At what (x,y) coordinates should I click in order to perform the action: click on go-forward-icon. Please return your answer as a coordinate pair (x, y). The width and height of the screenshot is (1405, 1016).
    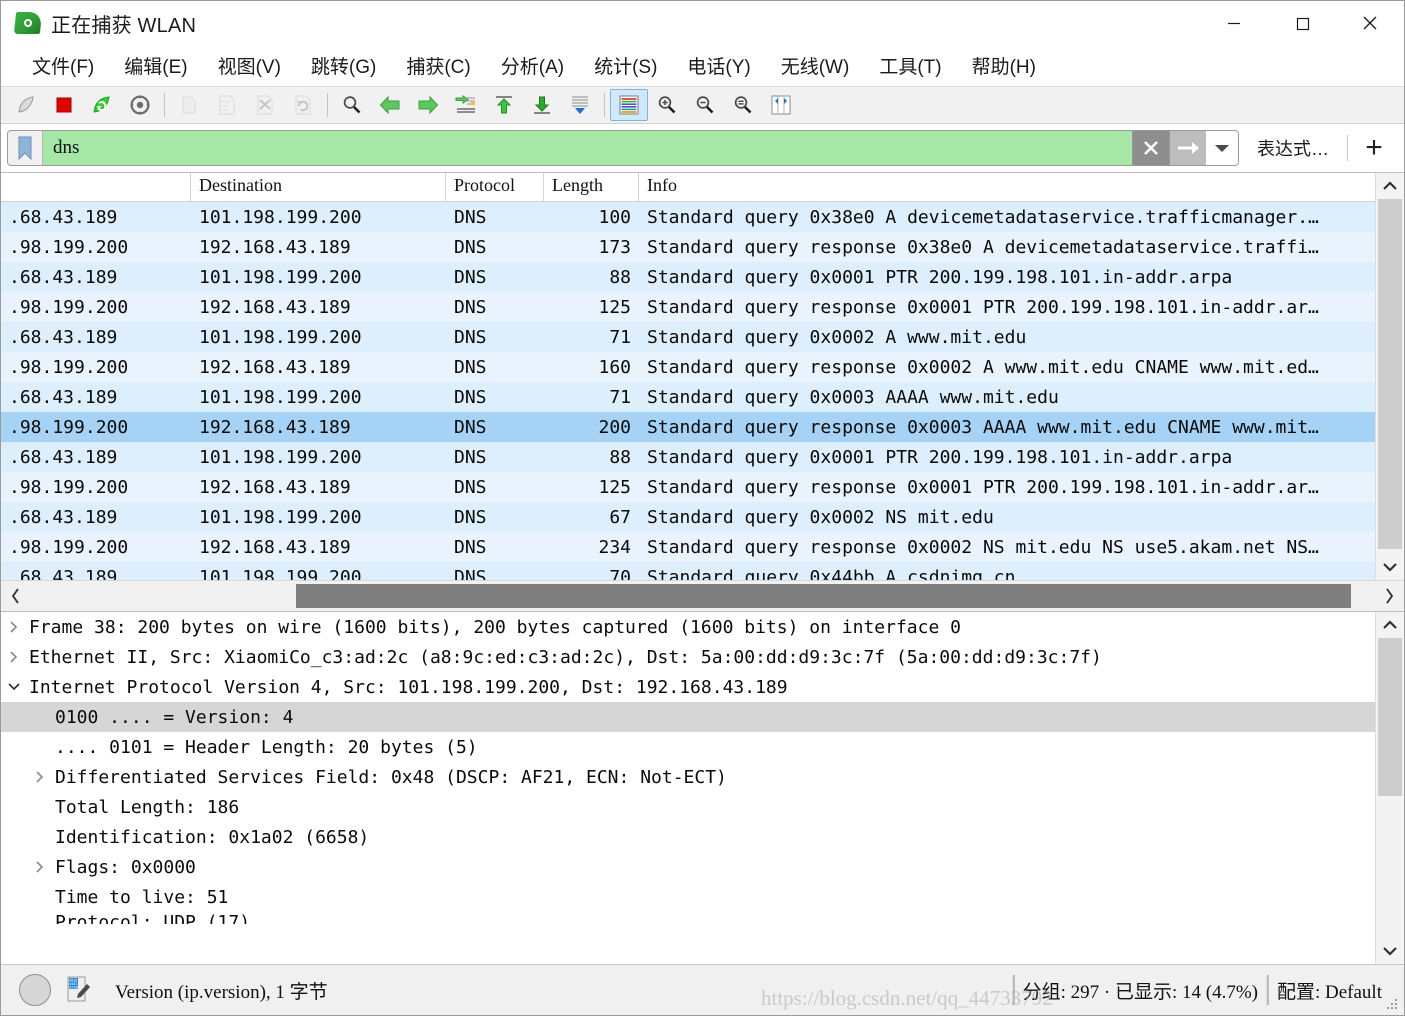
    Looking at the image, I should click on (428, 105).